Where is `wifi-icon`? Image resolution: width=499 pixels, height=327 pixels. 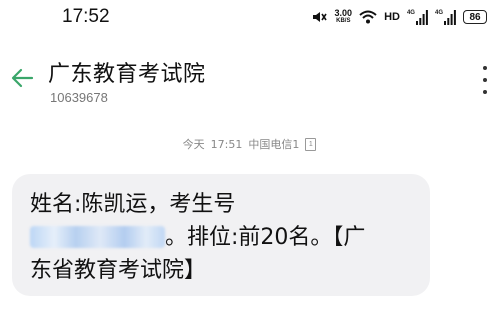
wifi-icon is located at coordinates (368, 17).